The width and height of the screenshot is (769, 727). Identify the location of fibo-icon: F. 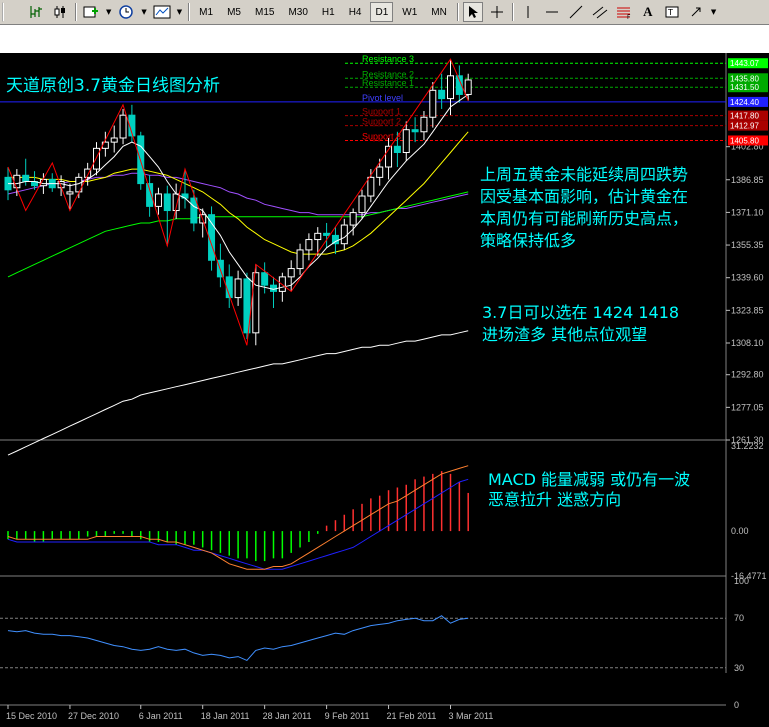
(624, 12).